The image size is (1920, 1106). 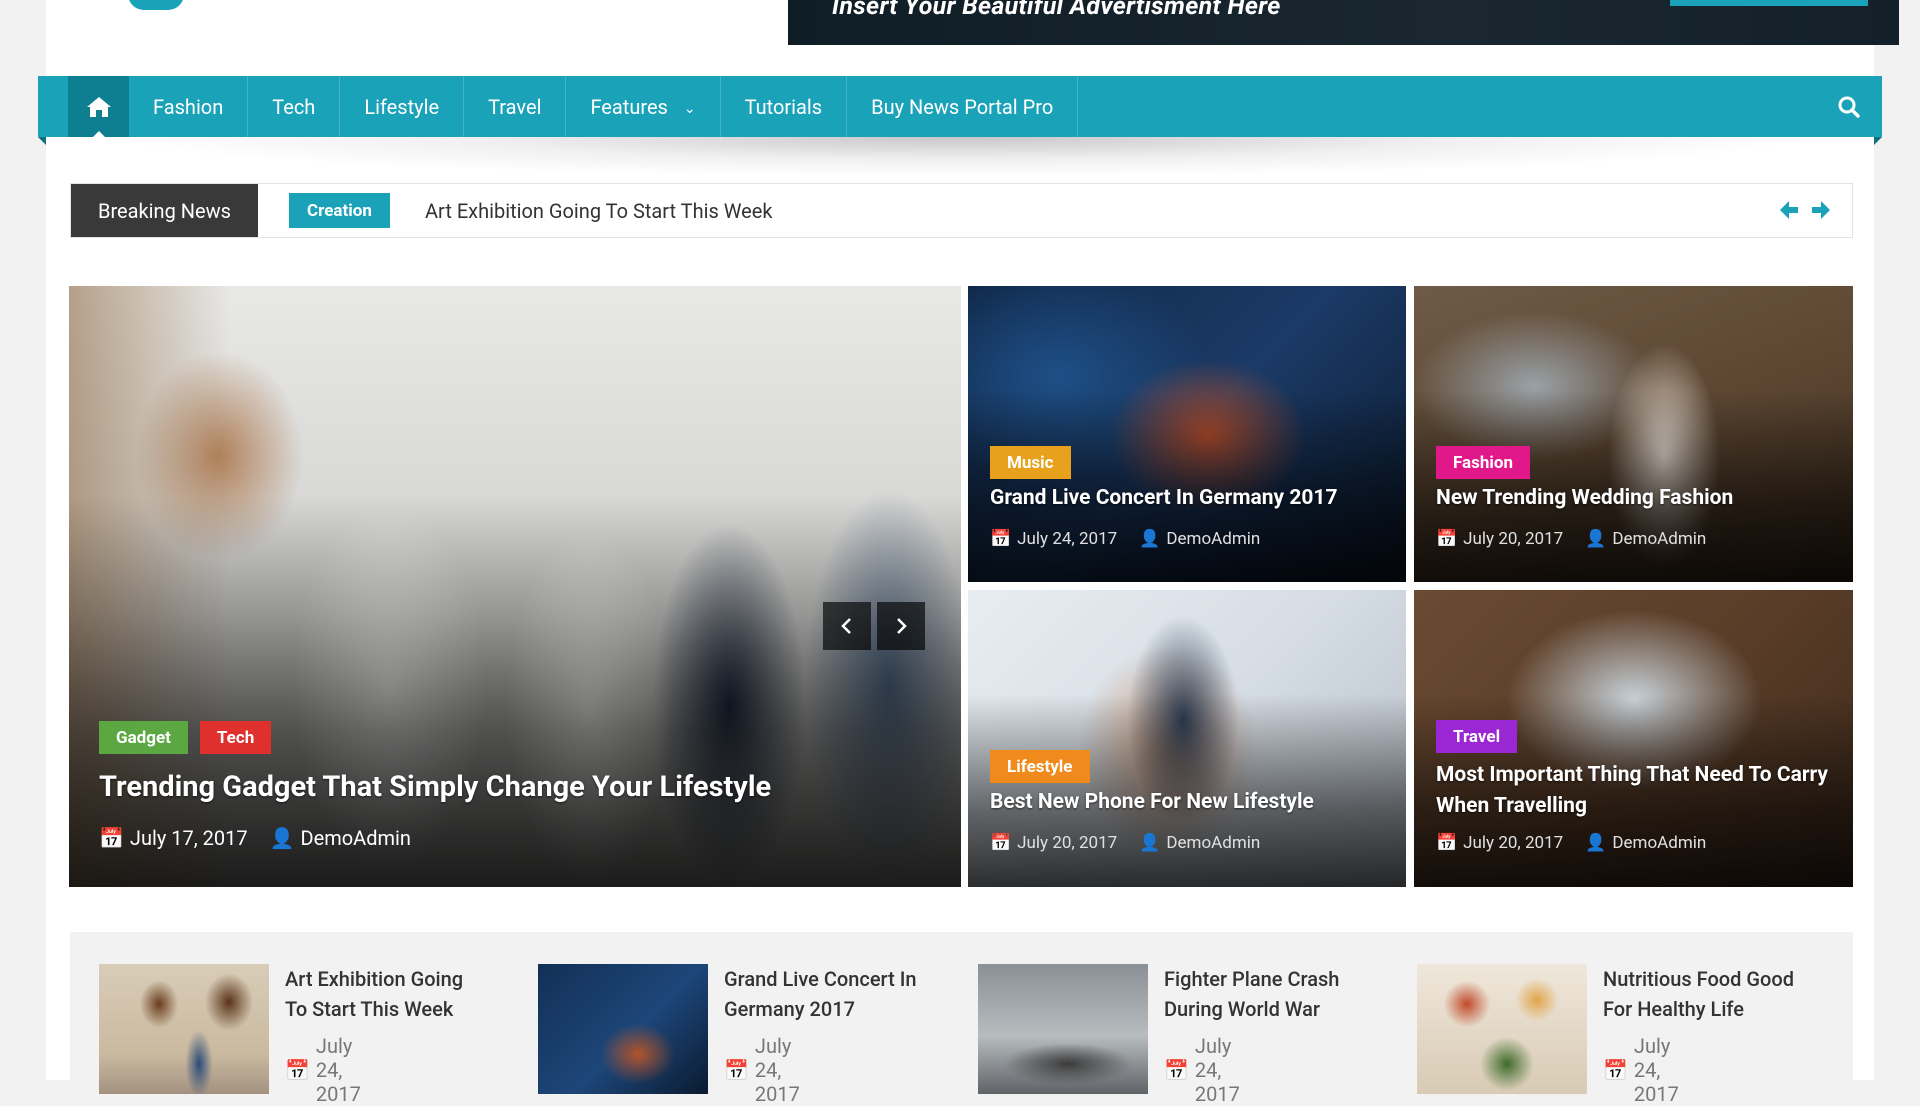 What do you see at coordinates (1789, 210) in the screenshot?
I see `arrow-left-icon` at bounding box center [1789, 210].